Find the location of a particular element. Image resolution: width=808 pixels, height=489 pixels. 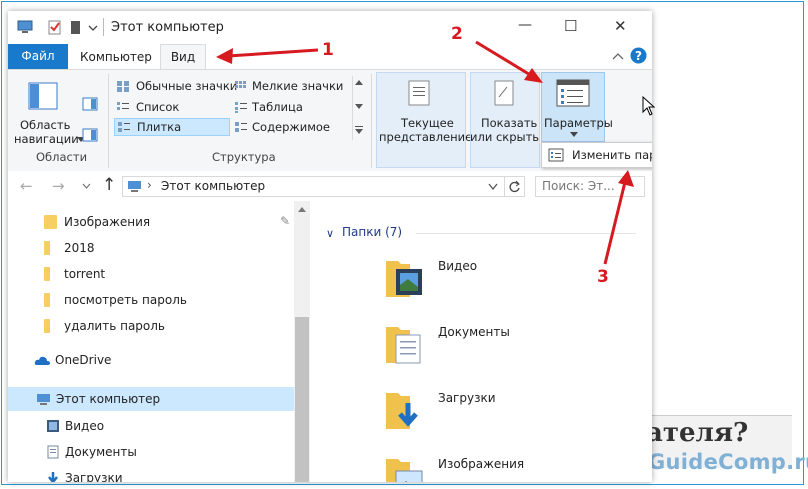

current-view-button: Текущее представление is located at coordinates (424, 120).